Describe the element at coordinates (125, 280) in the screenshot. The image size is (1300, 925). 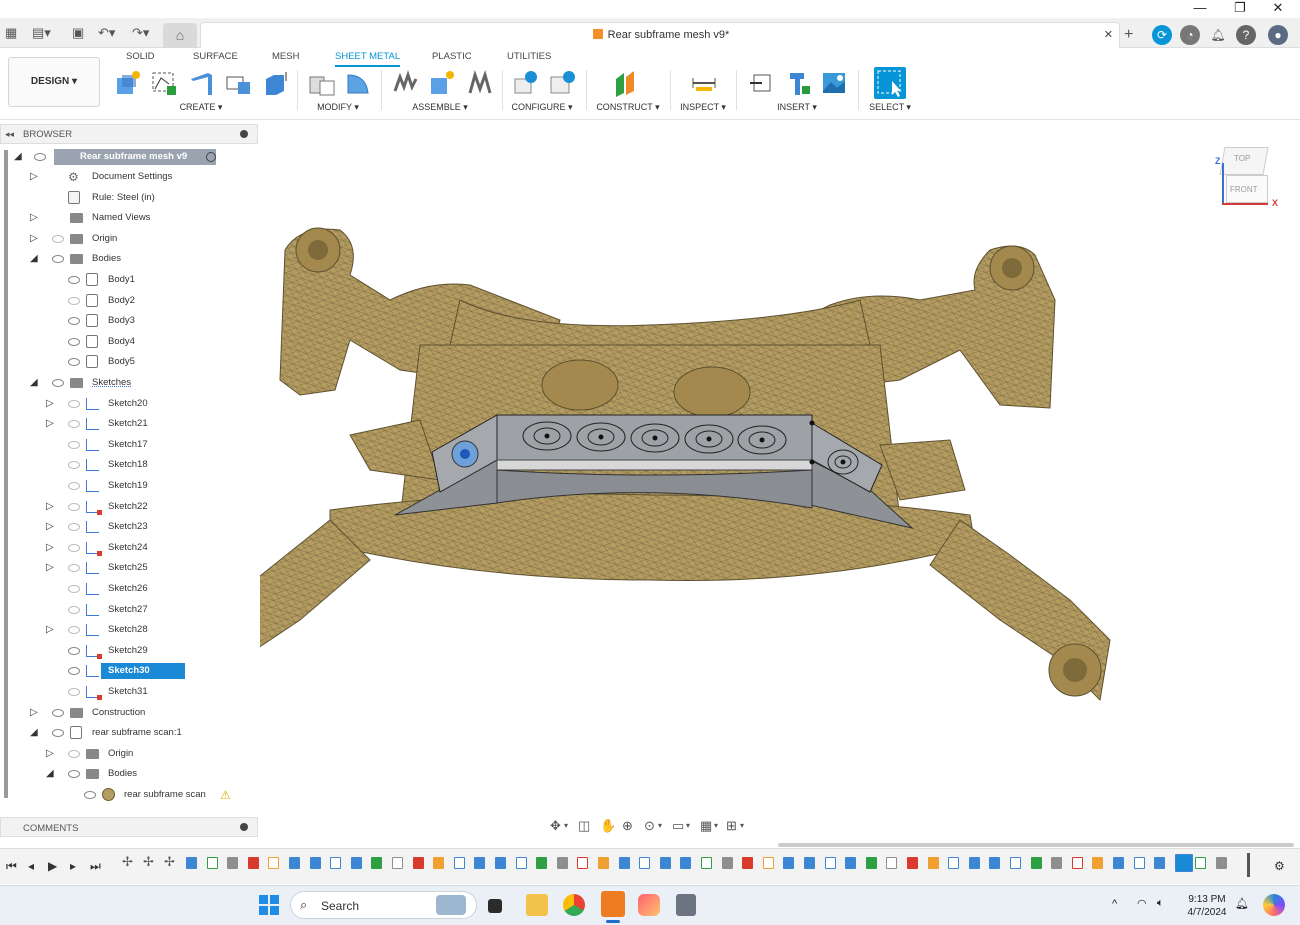
I see `tree-item-body1: Body1` at that location.